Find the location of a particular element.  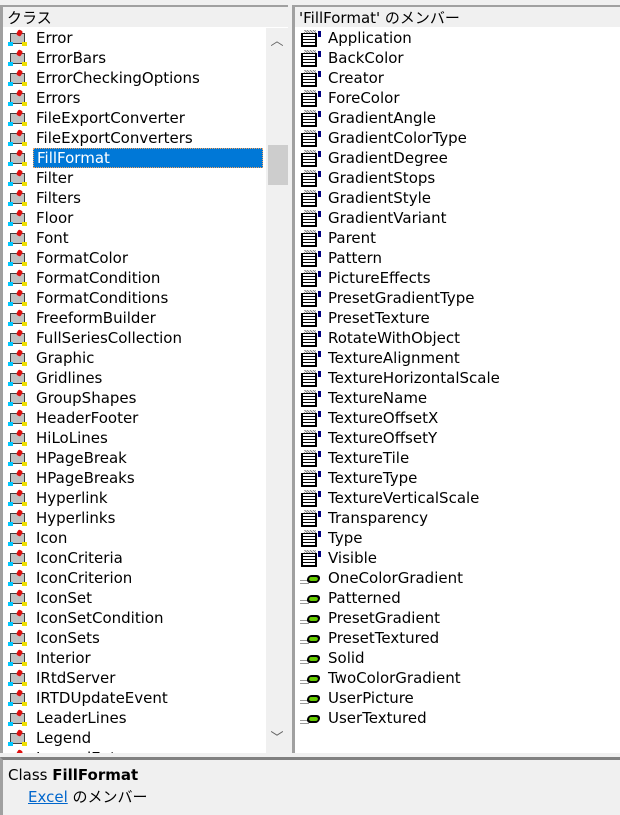

property-list-item: PresetGradientType is located at coordinates (457, 298).